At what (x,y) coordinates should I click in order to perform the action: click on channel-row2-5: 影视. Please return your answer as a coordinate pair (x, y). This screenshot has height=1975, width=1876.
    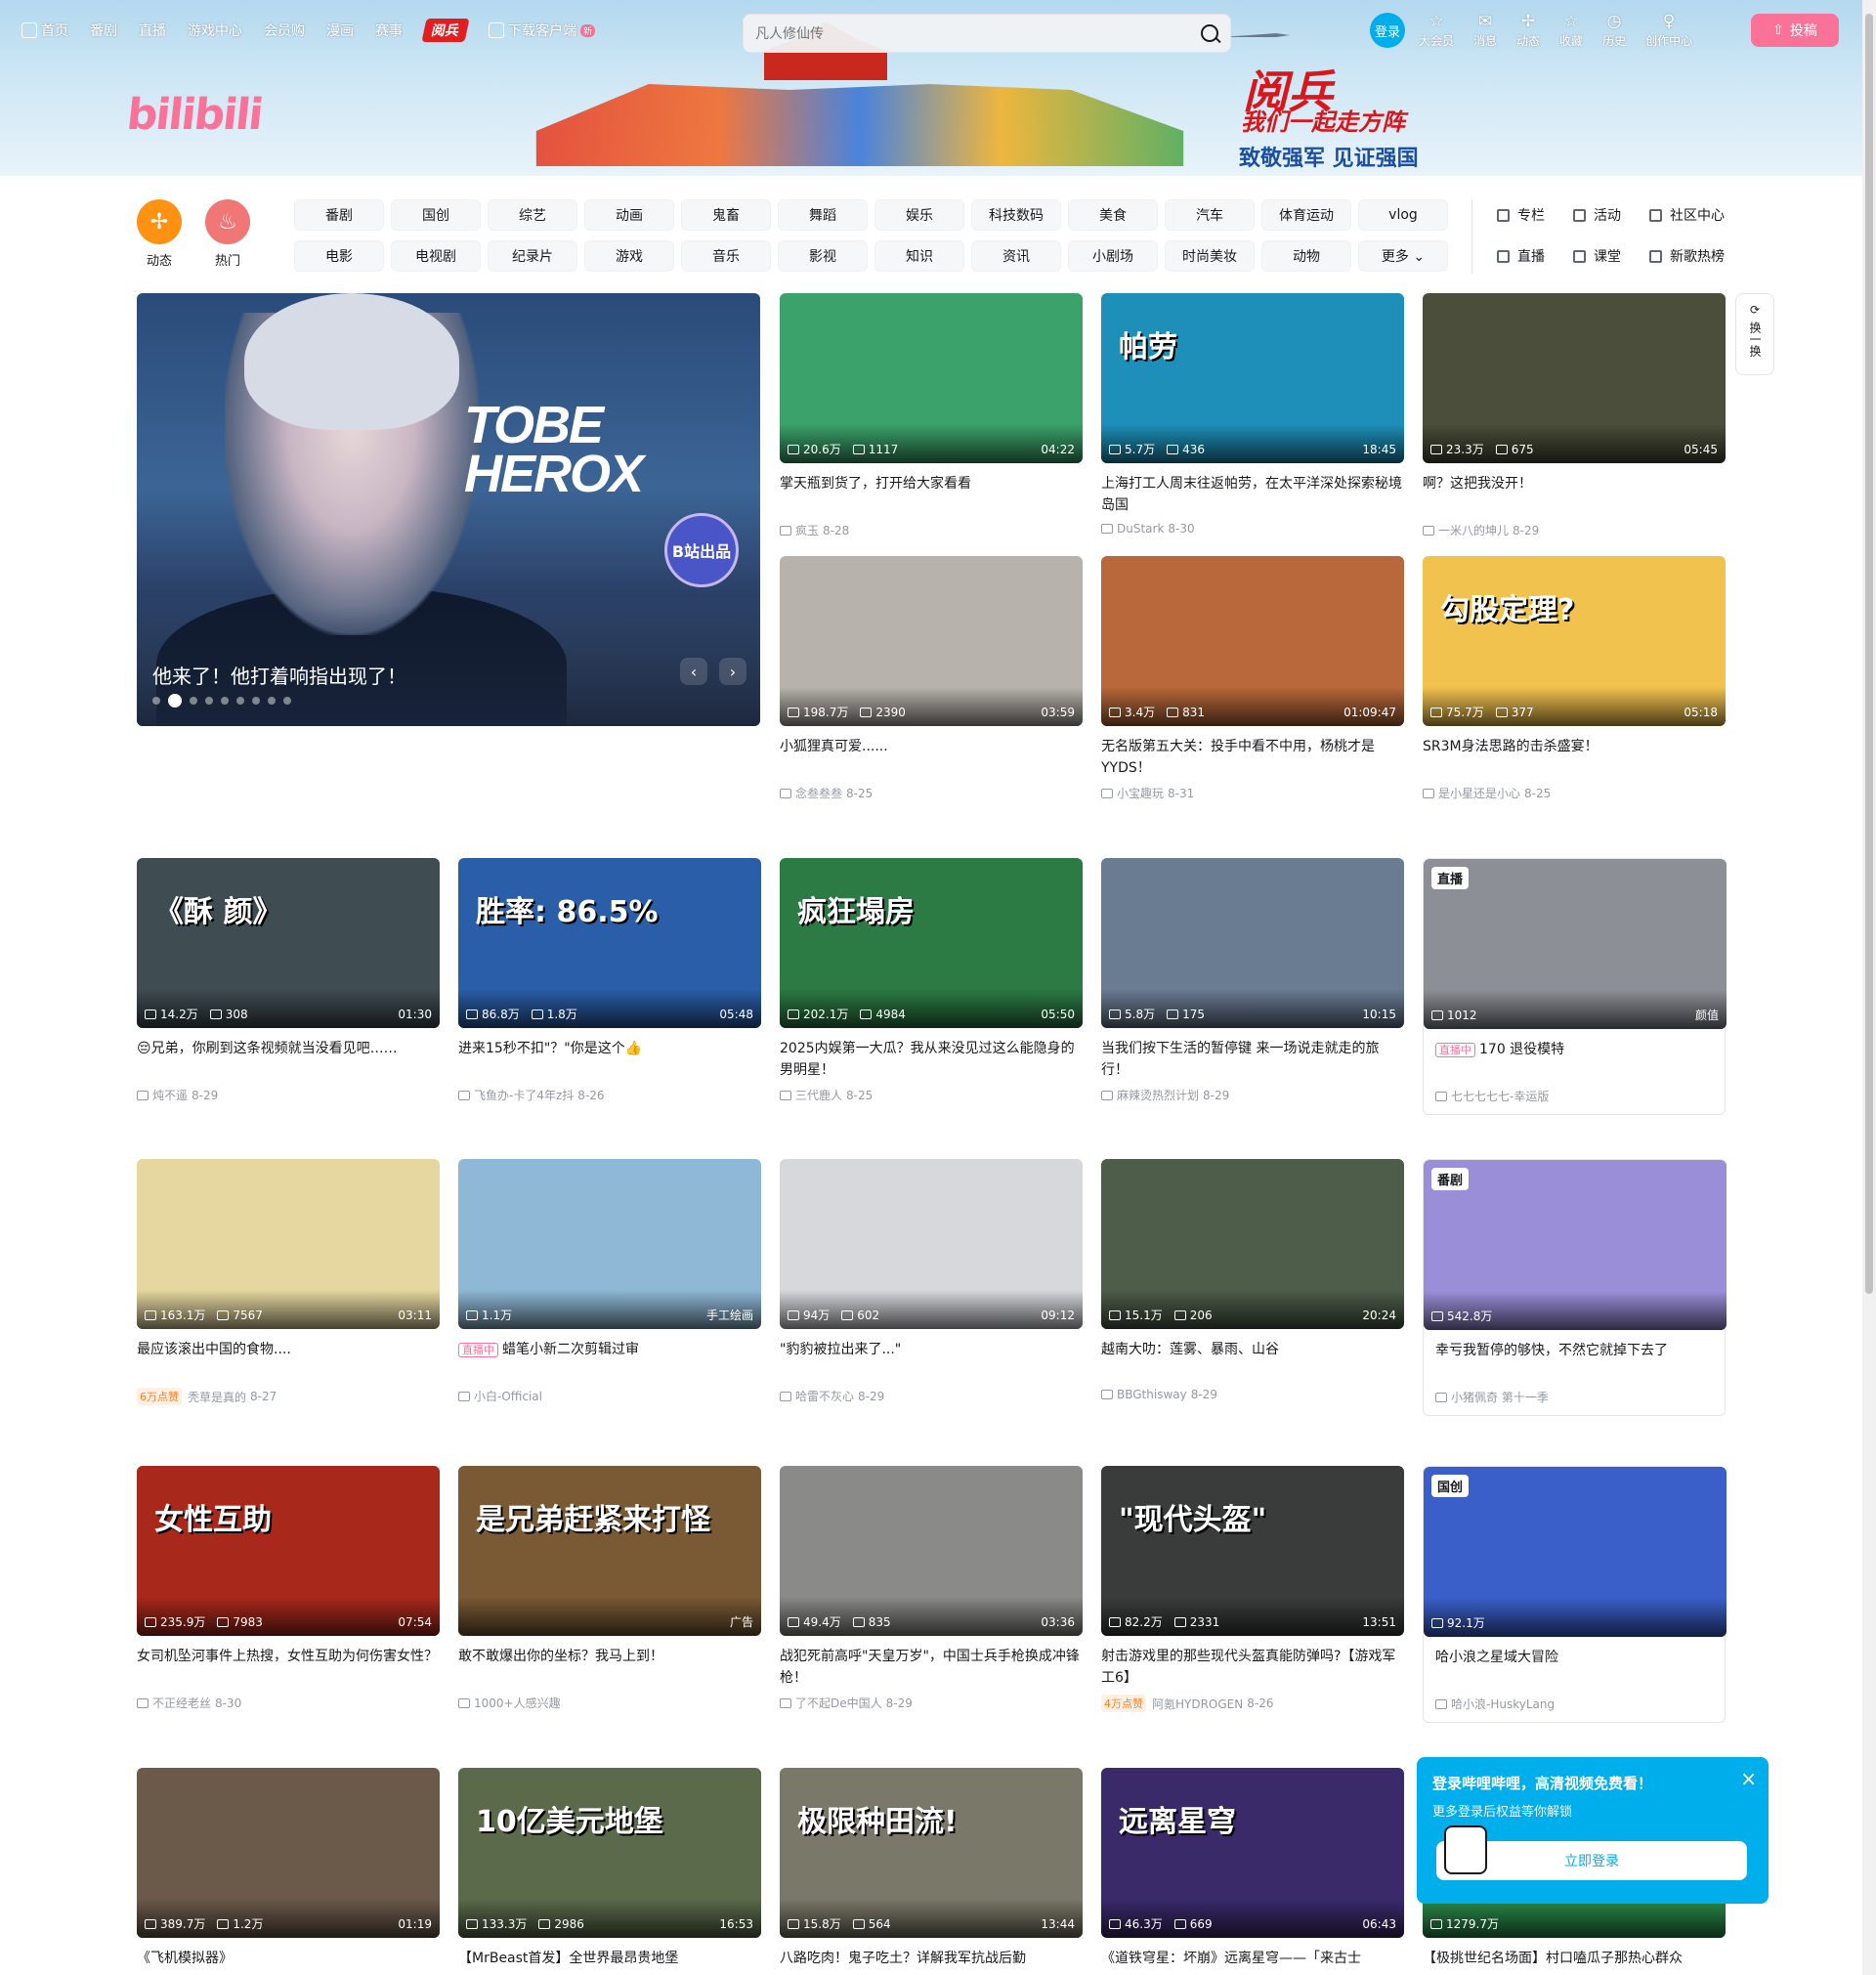
    Looking at the image, I should click on (823, 256).